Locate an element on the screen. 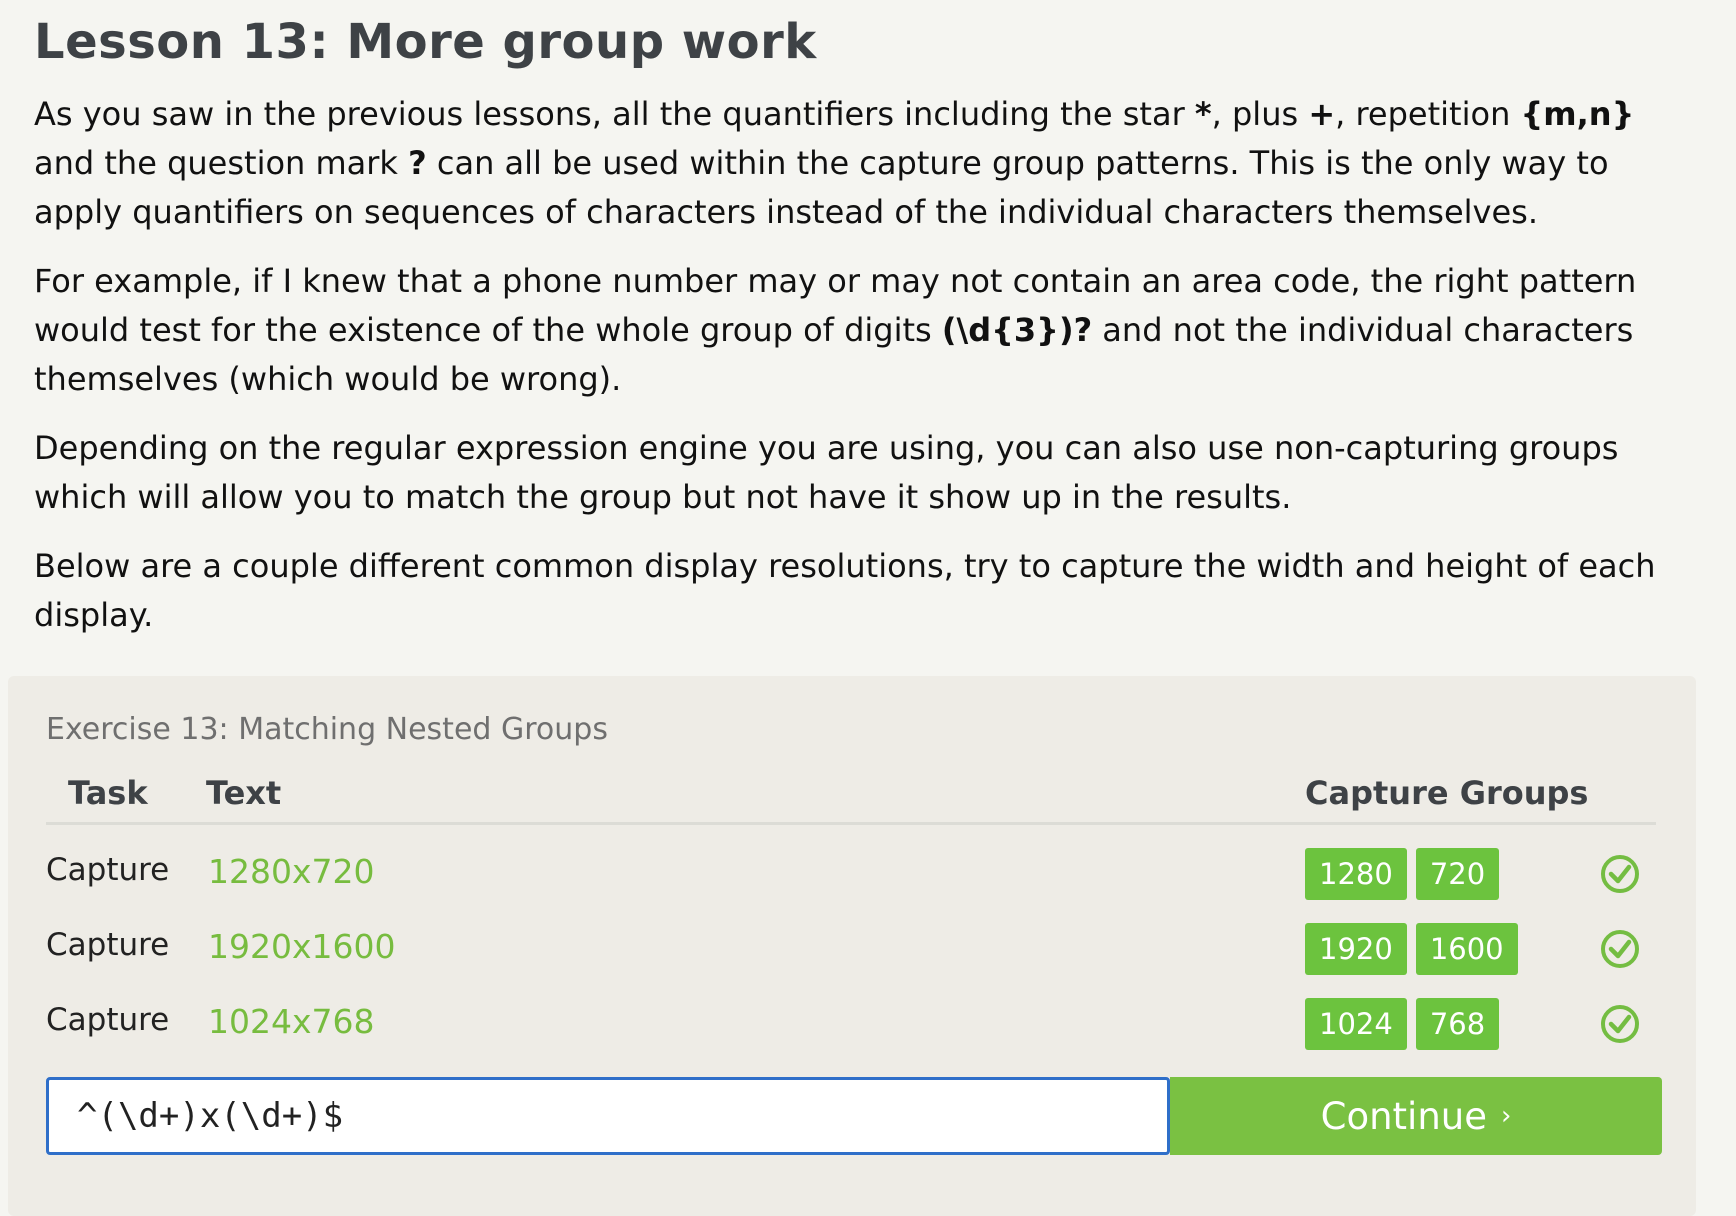  header-divider is located at coordinates (851, 823).